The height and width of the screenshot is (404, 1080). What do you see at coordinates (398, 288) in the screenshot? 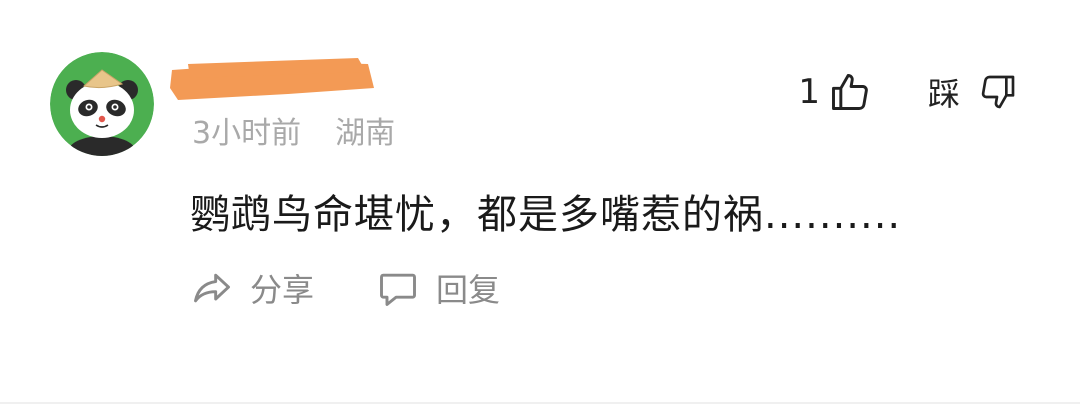
I see `reply-bubble-icon` at bounding box center [398, 288].